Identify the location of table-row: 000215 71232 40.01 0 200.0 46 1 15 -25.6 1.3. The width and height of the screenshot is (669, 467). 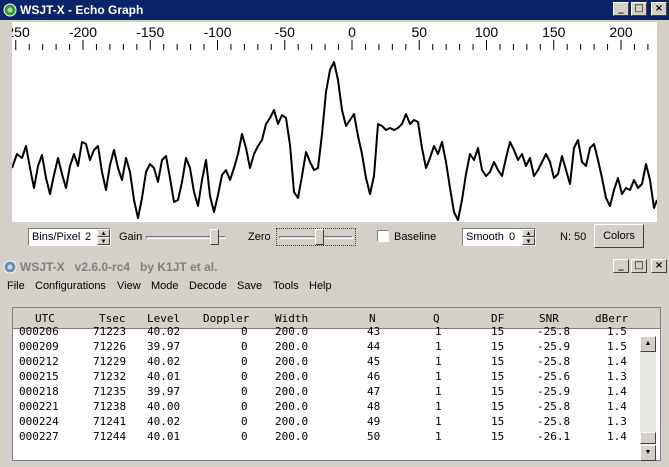
(328, 377).